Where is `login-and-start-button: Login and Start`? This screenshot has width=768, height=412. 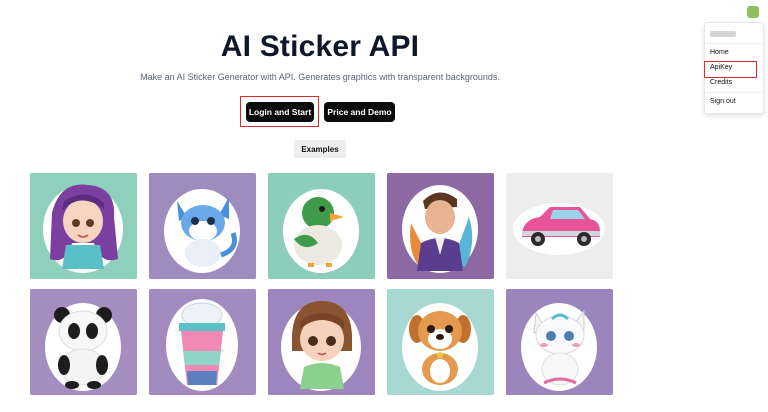
login-and-start-button: Login and Start is located at coordinates (280, 112).